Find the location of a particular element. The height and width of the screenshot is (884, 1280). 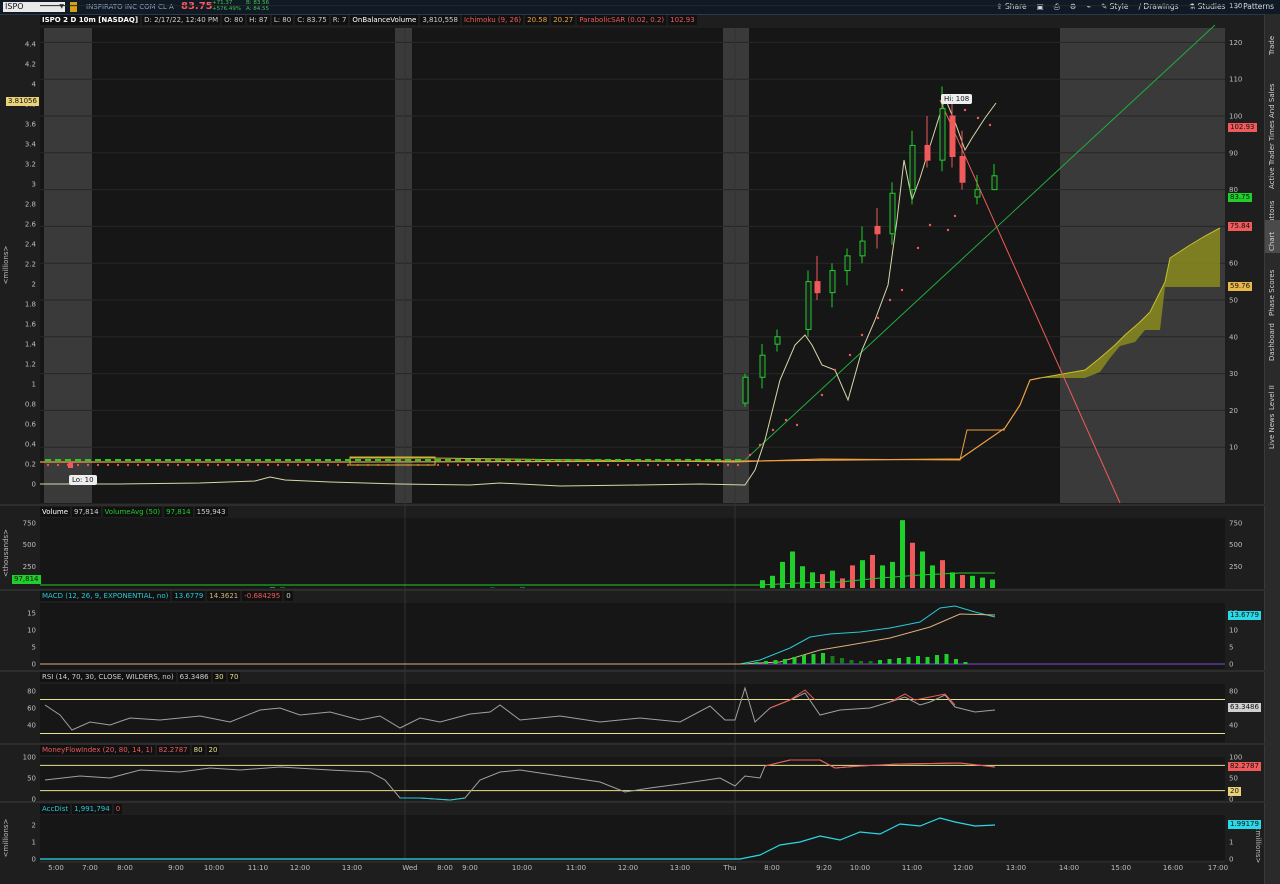

right-axis-tick: 100 is located at coordinates (1235, 117).